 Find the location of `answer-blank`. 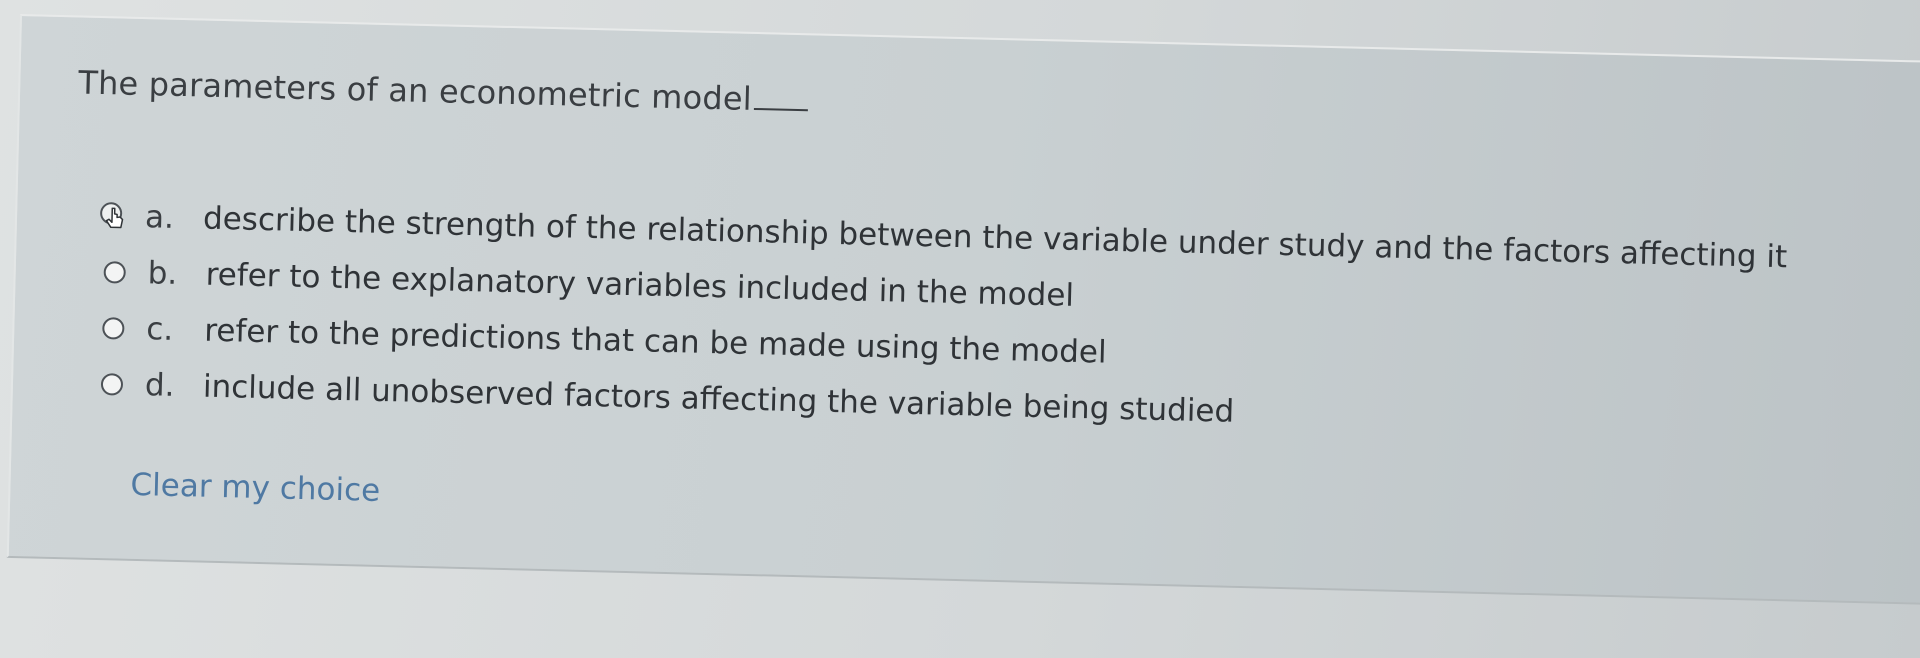

answer-blank is located at coordinates (780, 109).